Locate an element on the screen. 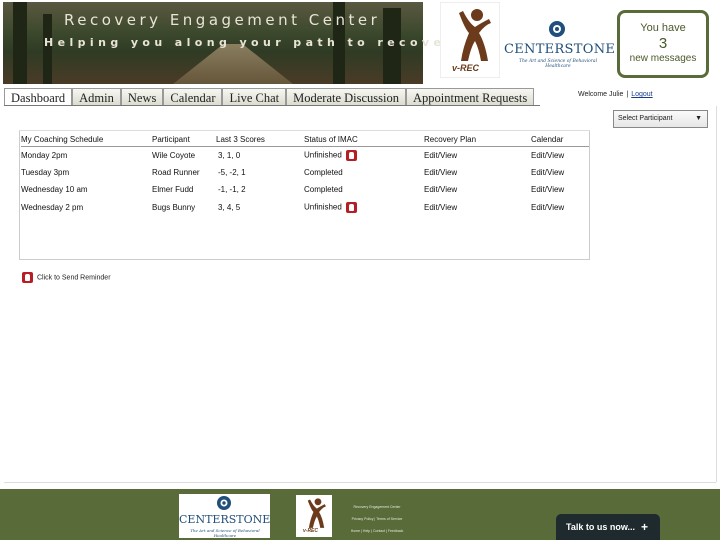 The image size is (720, 540). col-header-recovery-plan: Recovery Plan is located at coordinates (477, 140).